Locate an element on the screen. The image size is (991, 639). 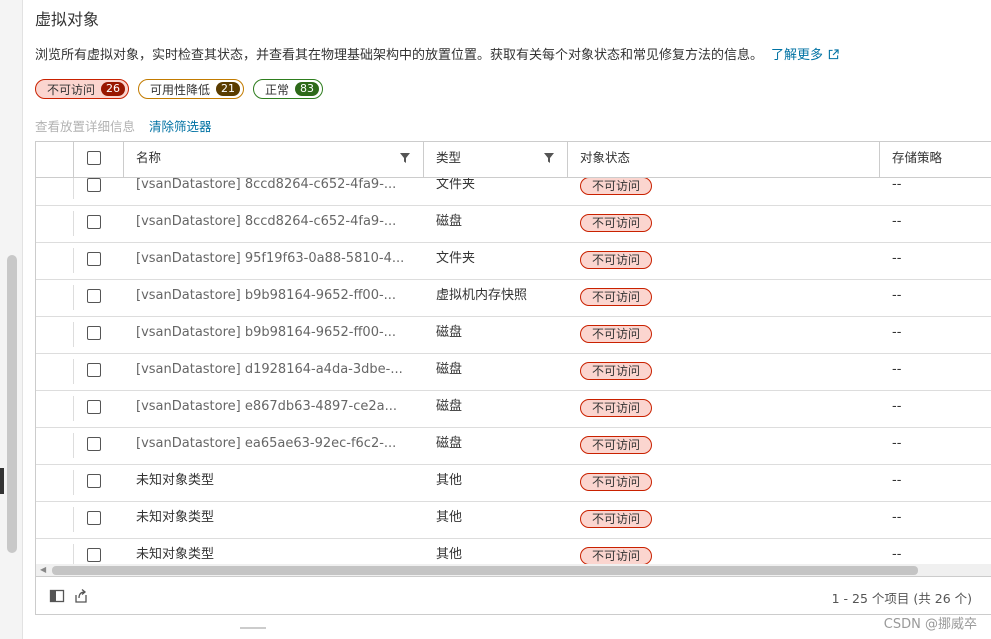
chip-healthy: 正常 83 is located at coordinates (288, 89).